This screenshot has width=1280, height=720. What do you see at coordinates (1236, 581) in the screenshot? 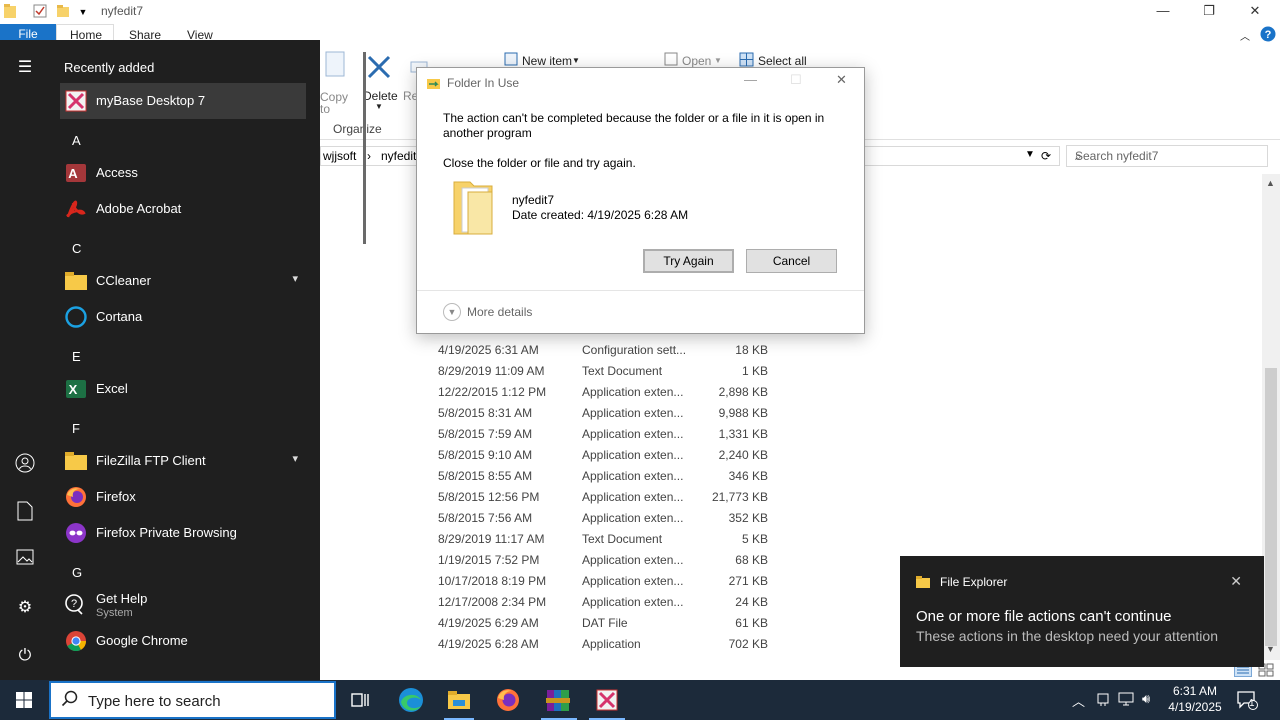
I see `toast-close-icon: ✕` at bounding box center [1236, 581].